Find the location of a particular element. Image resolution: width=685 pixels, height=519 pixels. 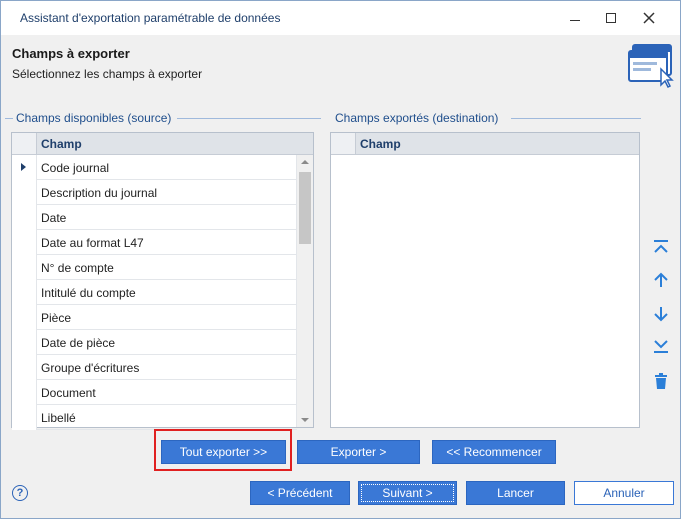

arrow-up-icon is located at coordinates (661, 279).